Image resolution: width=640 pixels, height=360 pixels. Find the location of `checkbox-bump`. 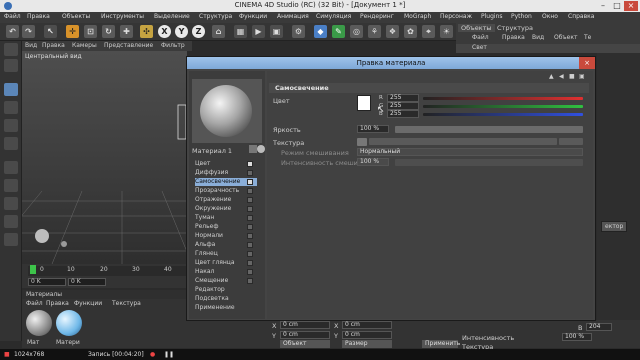

checkbox-bump is located at coordinates (250, 227).